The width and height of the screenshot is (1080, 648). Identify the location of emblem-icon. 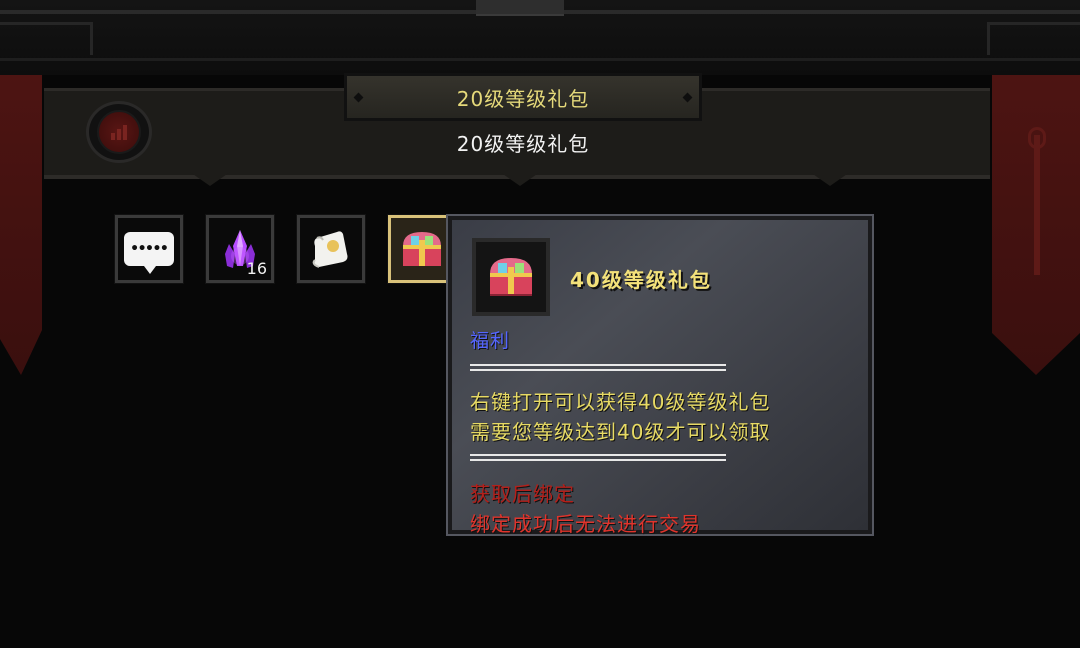
(119, 132).